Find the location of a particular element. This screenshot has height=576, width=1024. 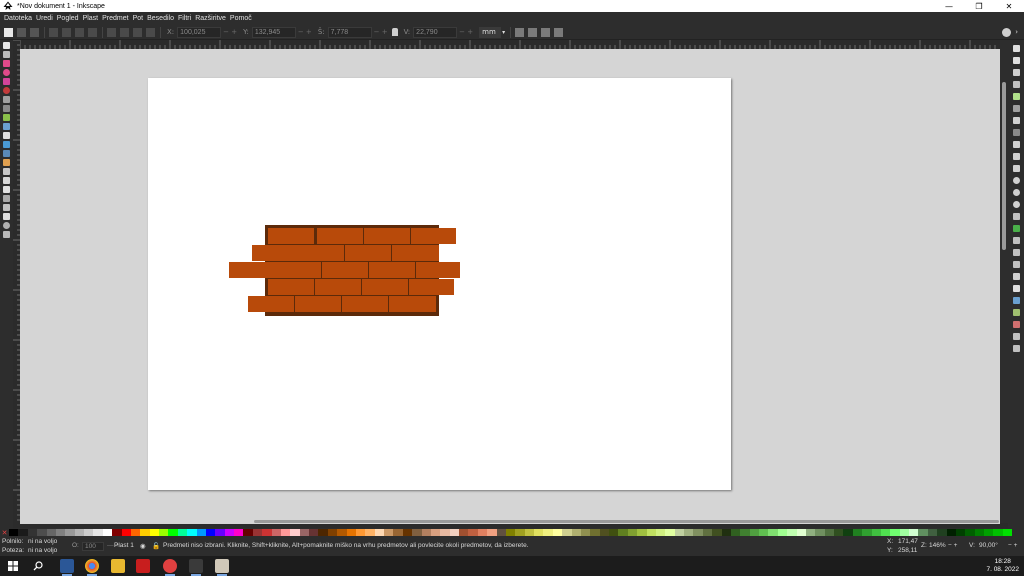

align-distribute-icon is located at coordinates (1016, 324).